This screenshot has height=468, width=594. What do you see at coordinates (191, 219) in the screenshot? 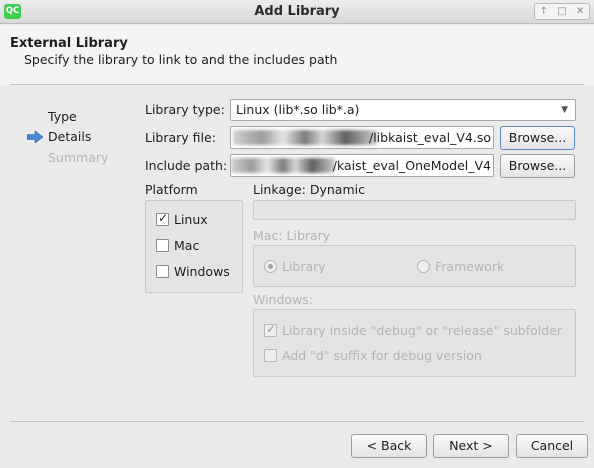
I see `linux-label: Linux` at bounding box center [191, 219].